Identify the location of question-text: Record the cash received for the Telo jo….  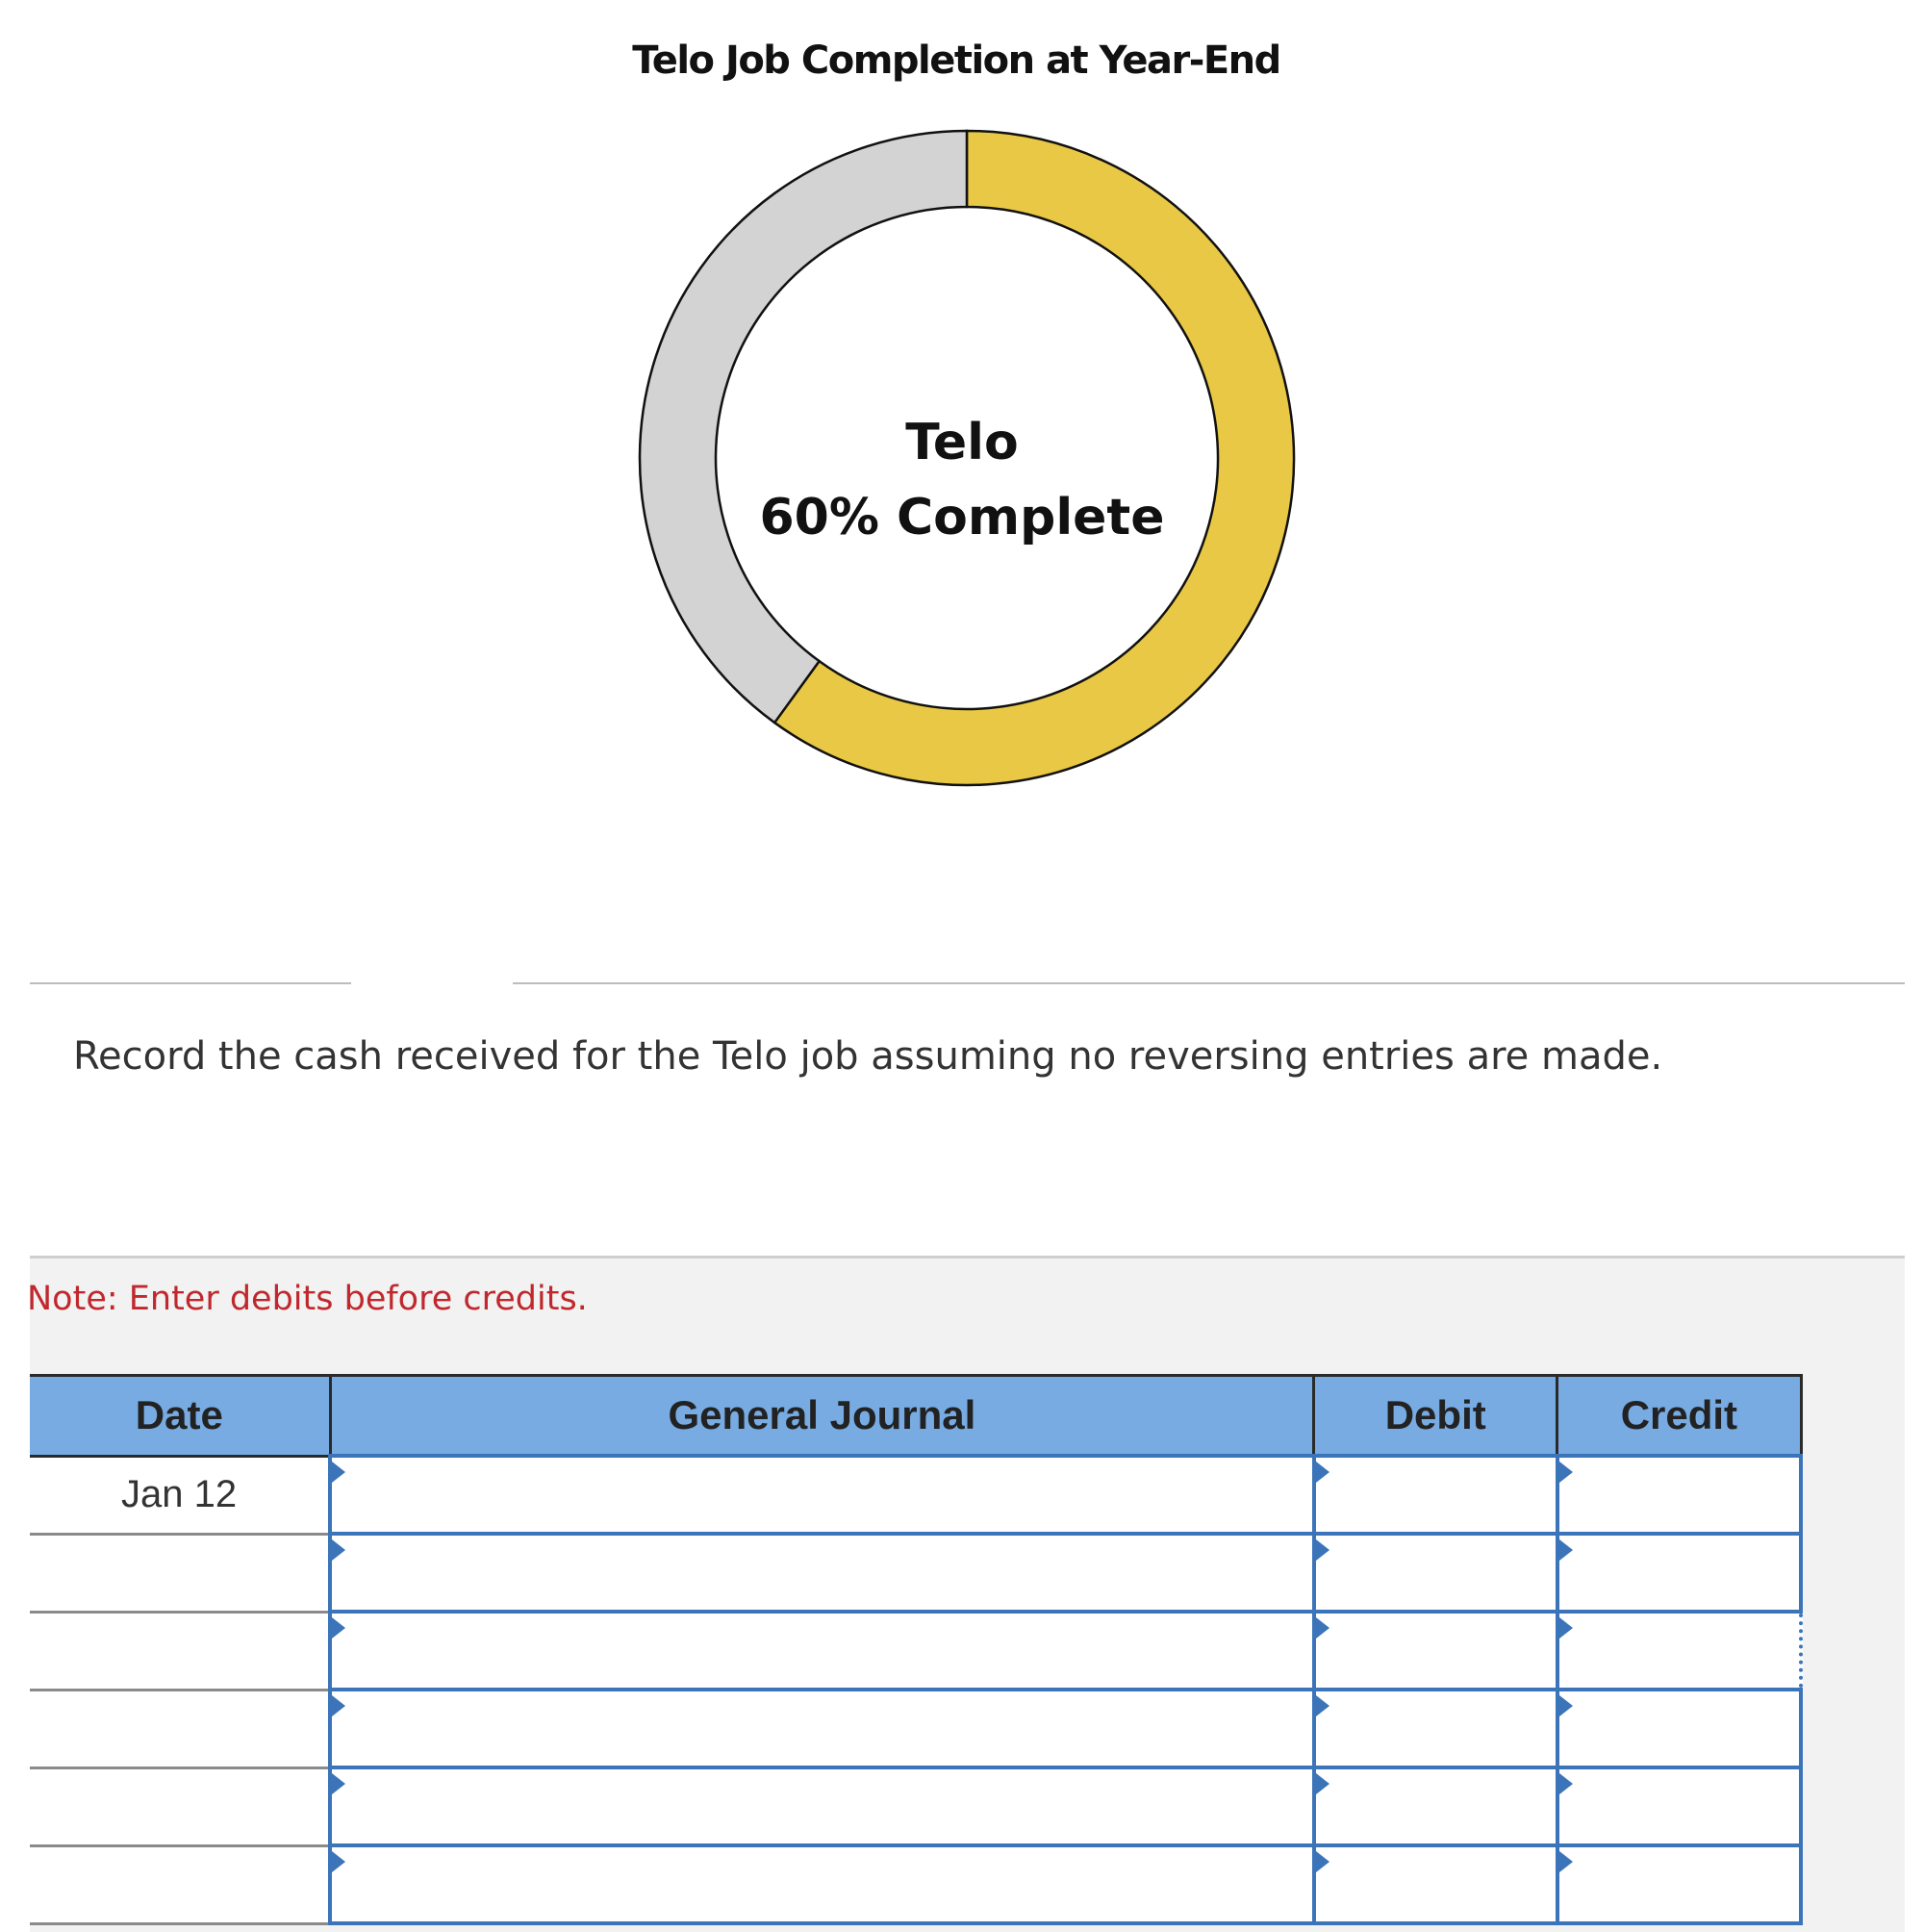
(868, 1056).